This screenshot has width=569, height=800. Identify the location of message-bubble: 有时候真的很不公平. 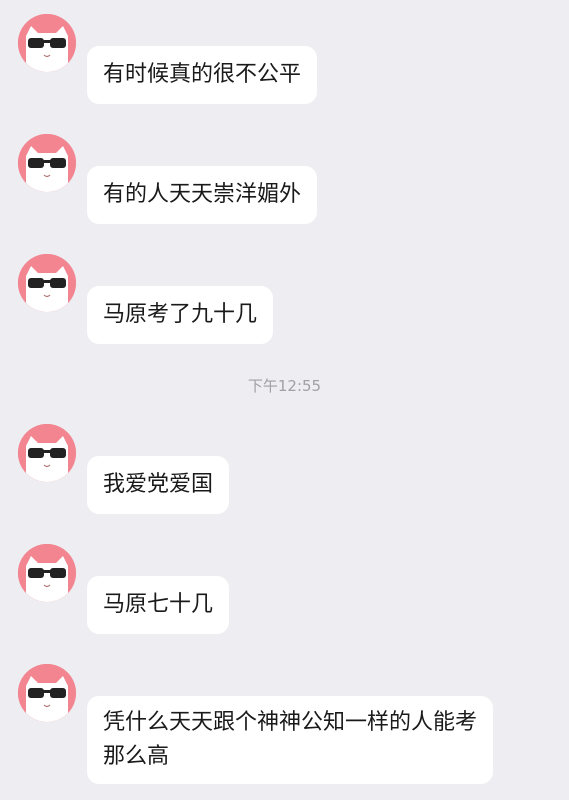
(202, 75).